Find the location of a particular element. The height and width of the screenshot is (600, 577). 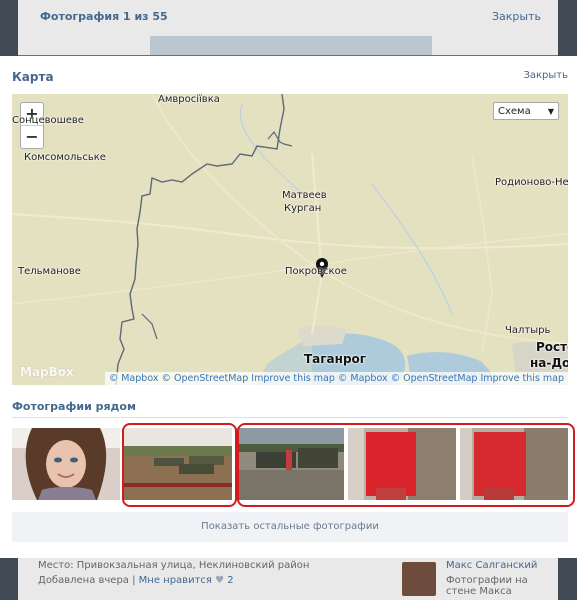

map-label-taganrog: Таганрог is located at coordinates (335, 359).